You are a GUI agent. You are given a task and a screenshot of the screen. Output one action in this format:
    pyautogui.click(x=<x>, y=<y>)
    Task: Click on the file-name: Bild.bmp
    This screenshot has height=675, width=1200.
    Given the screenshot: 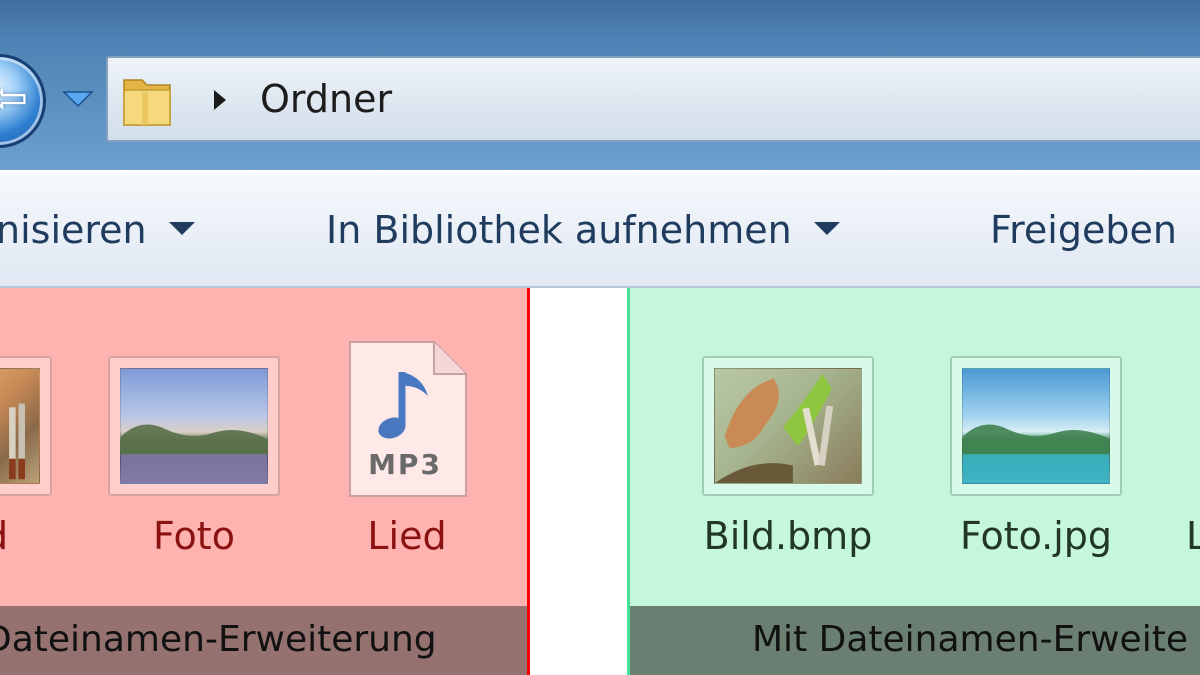 What is the action you would take?
    pyautogui.click(x=788, y=536)
    